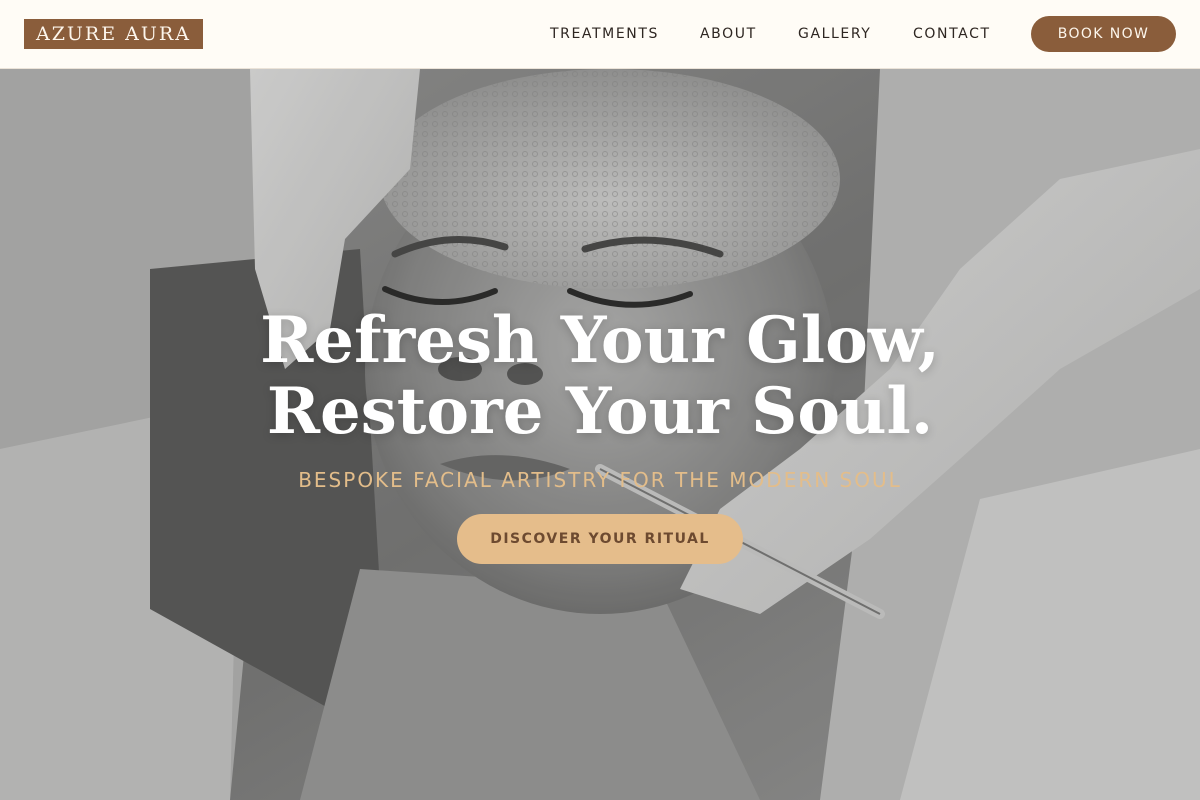 This screenshot has height=800, width=1200. I want to click on nav-link-contact: CONTACT, so click(952, 34).